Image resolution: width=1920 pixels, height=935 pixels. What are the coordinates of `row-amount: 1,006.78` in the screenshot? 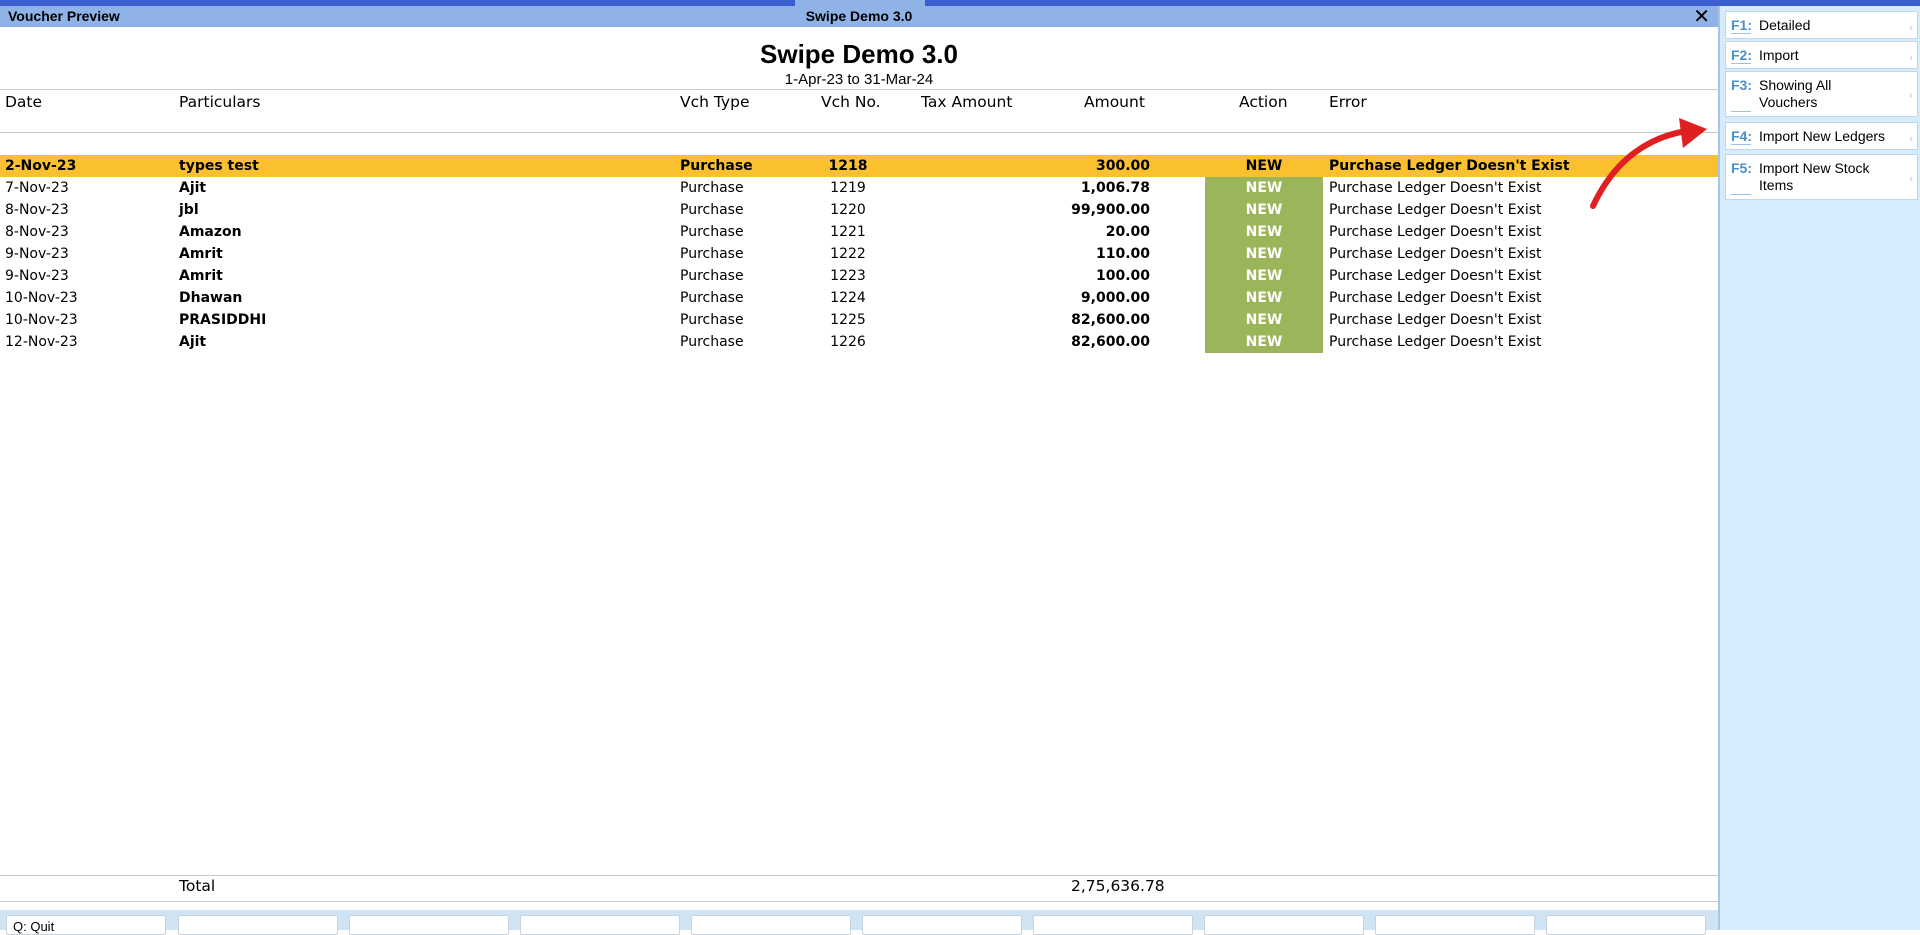 It's located at (1115, 188).